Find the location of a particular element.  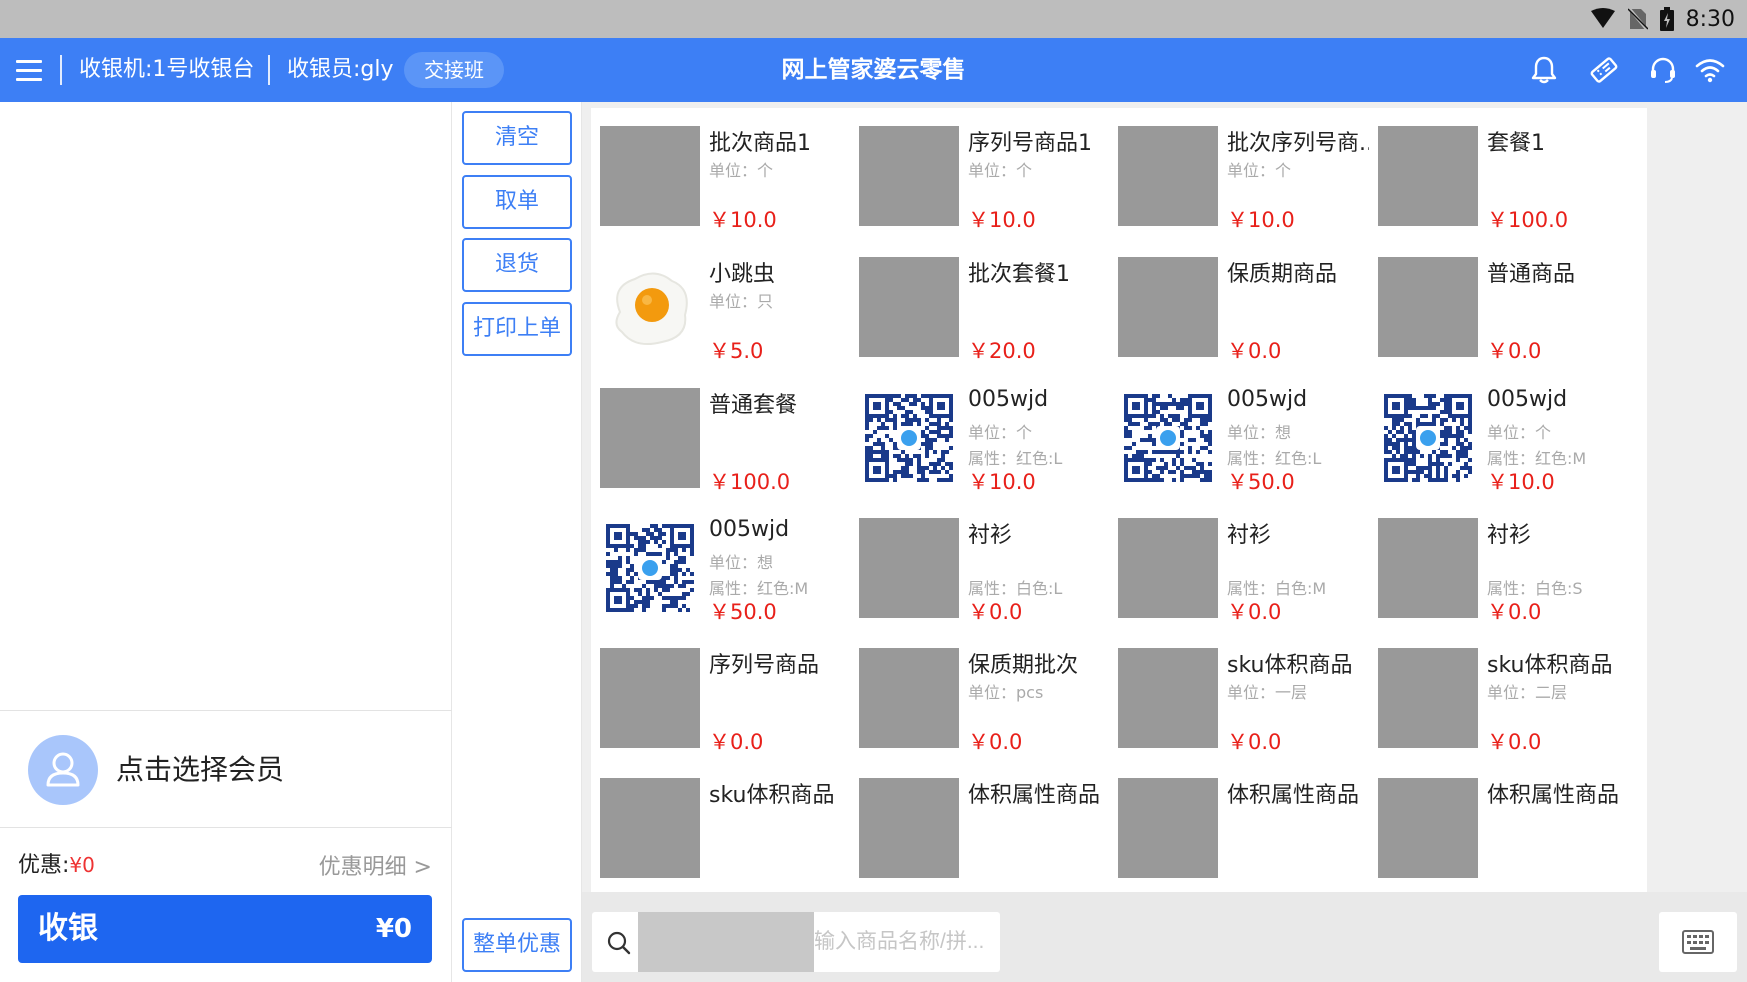

checkout-button: 收银 ¥0 is located at coordinates (225, 929).